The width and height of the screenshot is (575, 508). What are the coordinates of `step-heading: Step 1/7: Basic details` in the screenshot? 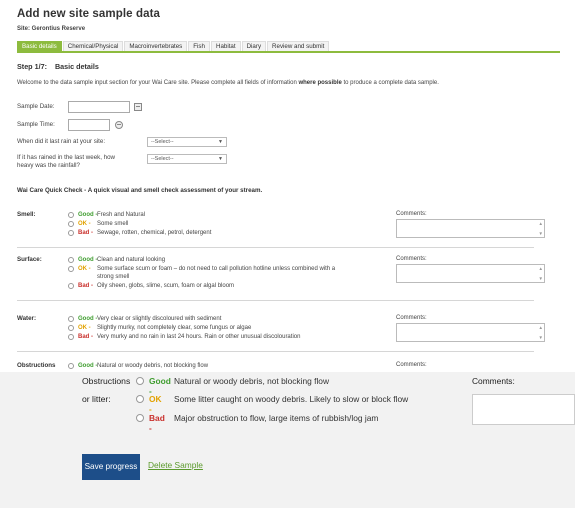 It's located at (58, 66).